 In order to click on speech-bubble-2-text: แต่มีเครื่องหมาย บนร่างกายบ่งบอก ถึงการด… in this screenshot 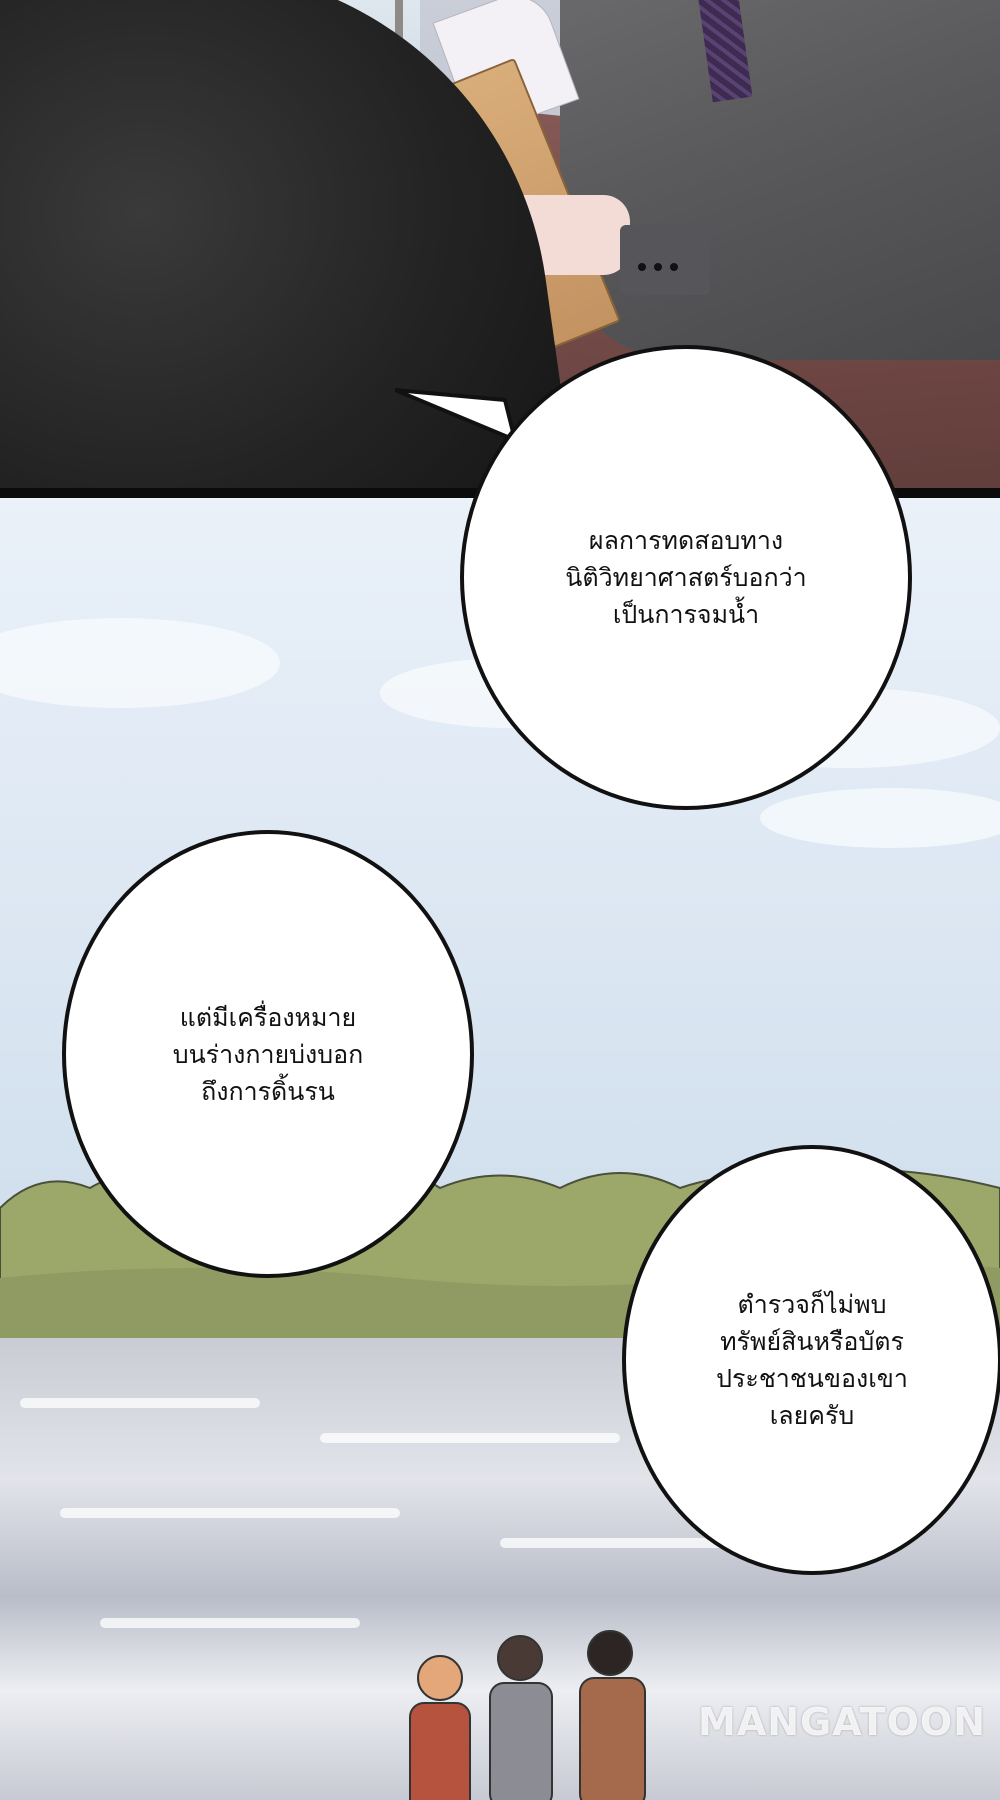, I will do `click(268, 1054)`.